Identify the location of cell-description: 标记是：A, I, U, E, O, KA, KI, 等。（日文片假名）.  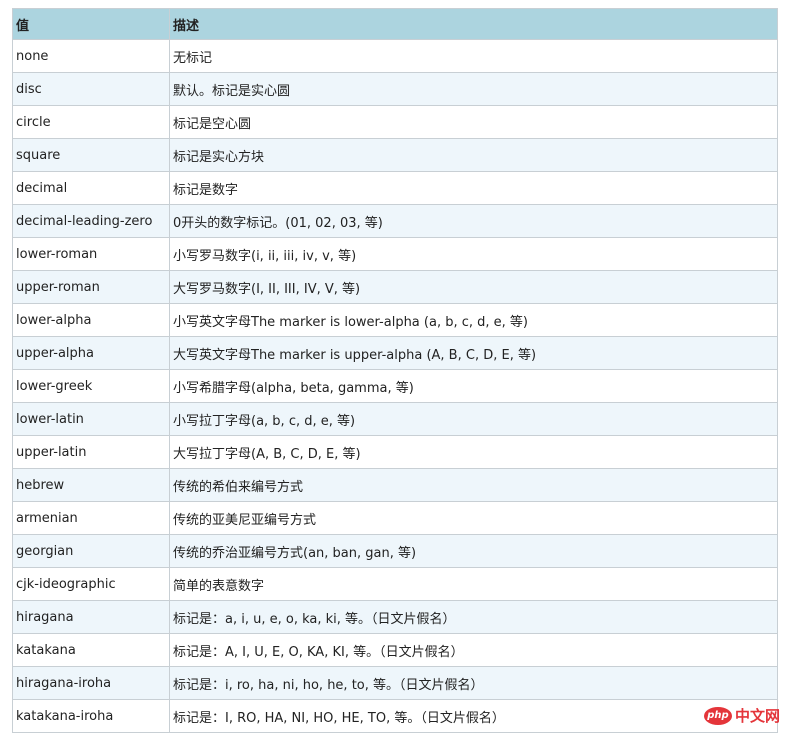
(473, 650).